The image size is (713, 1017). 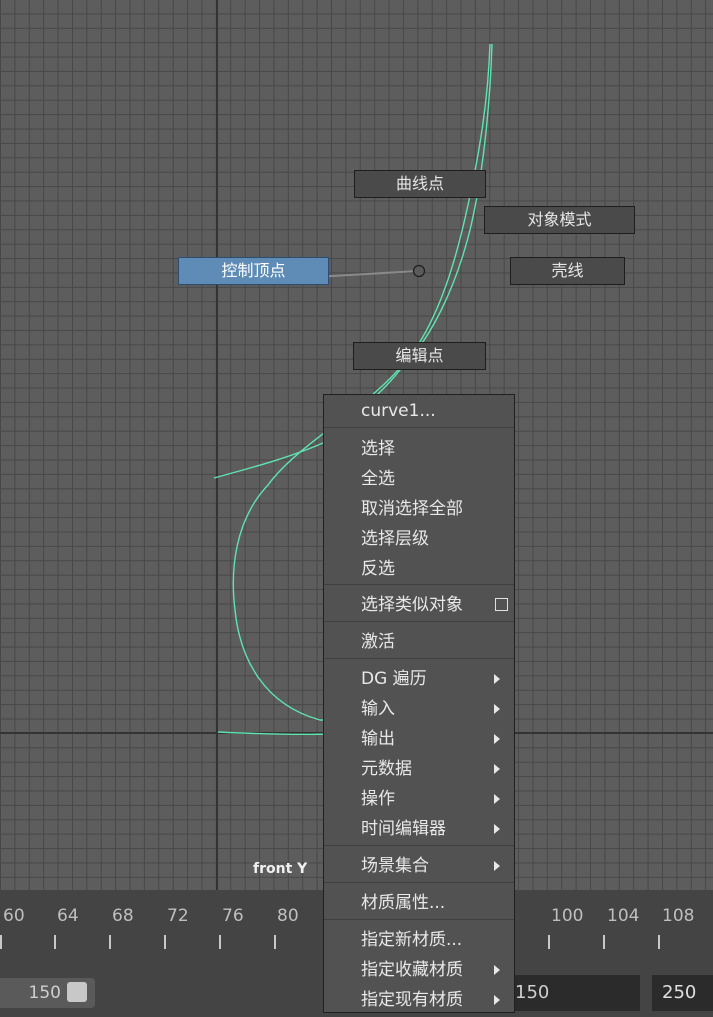 What do you see at coordinates (68, 916) in the screenshot?
I see `timeline-tick-label: 64` at bounding box center [68, 916].